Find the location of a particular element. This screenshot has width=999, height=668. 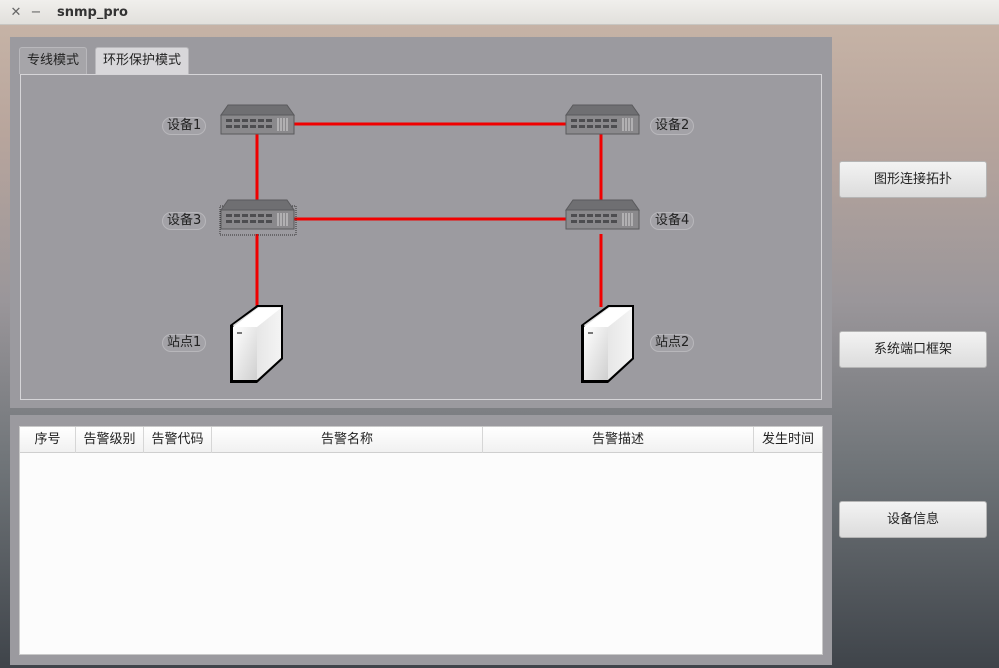

graph-topology-button: 图形连接拓扑 is located at coordinates (913, 179).